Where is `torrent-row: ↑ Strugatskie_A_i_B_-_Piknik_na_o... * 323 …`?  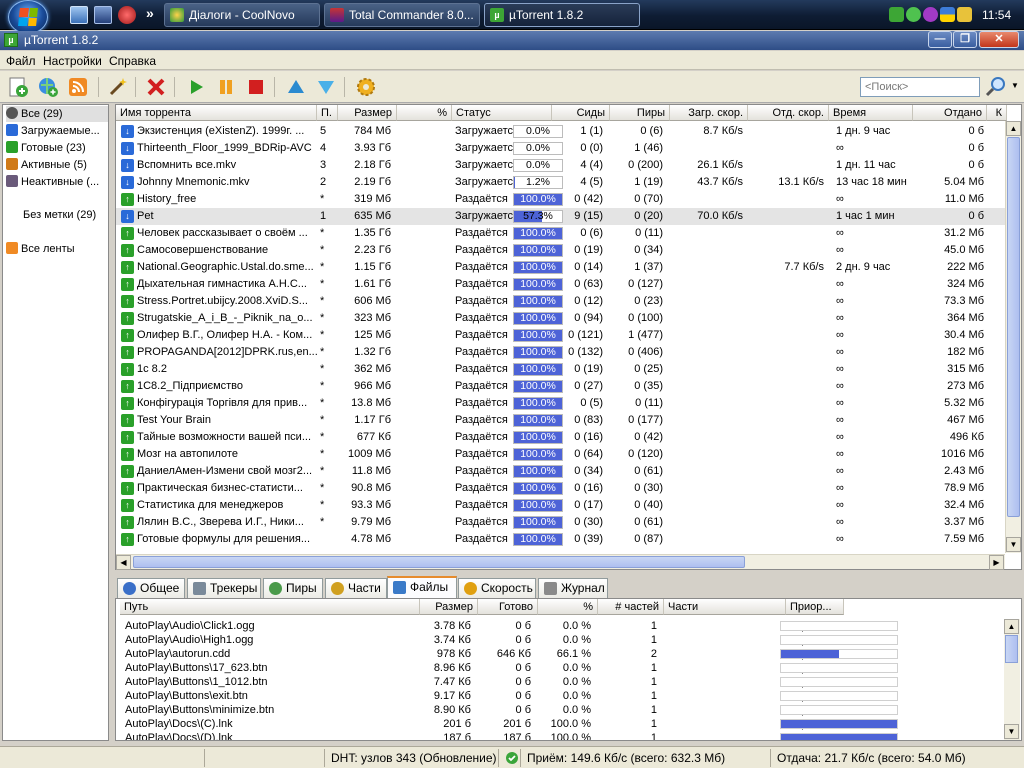 torrent-row: ↑ Strugatskie_A_i_B_-_Piknik_na_o... * 323 … is located at coordinates (561, 318).